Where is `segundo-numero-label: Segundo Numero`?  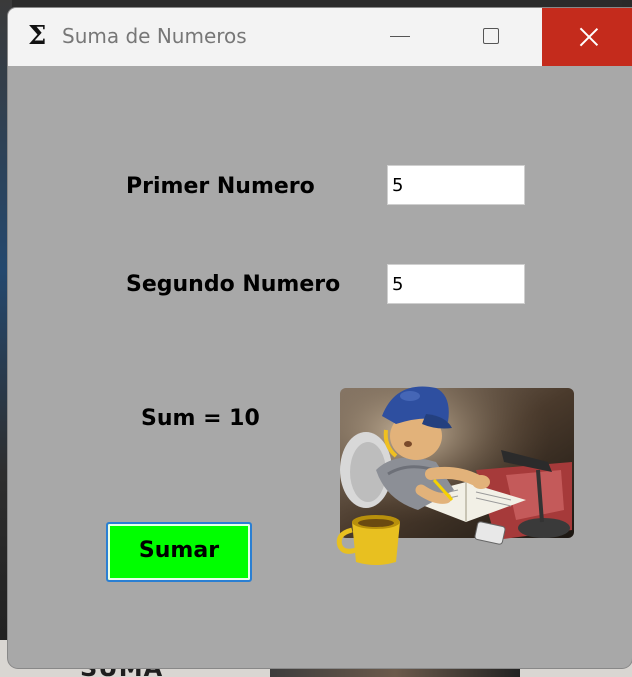 segundo-numero-label: Segundo Numero is located at coordinates (233, 284).